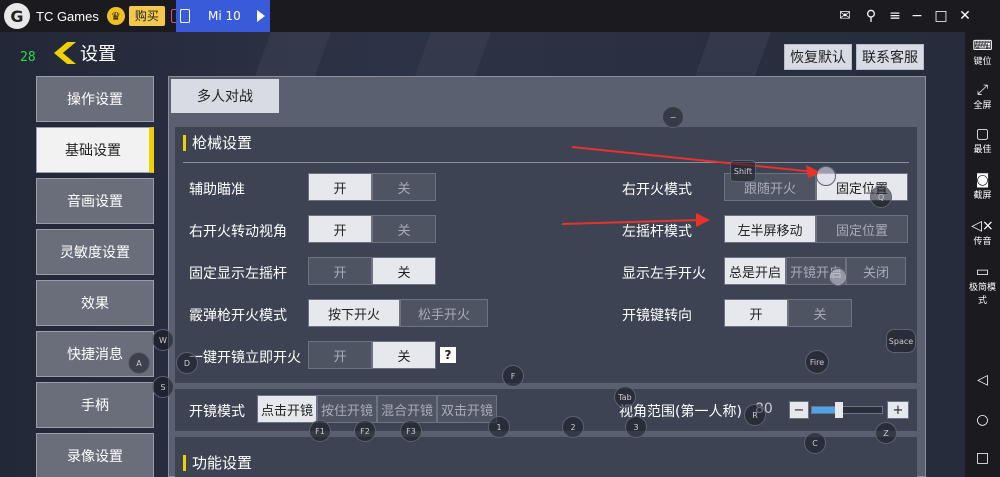  What do you see at coordinates (115, 16) in the screenshot?
I see `vip-crown-icon: ♛` at bounding box center [115, 16].